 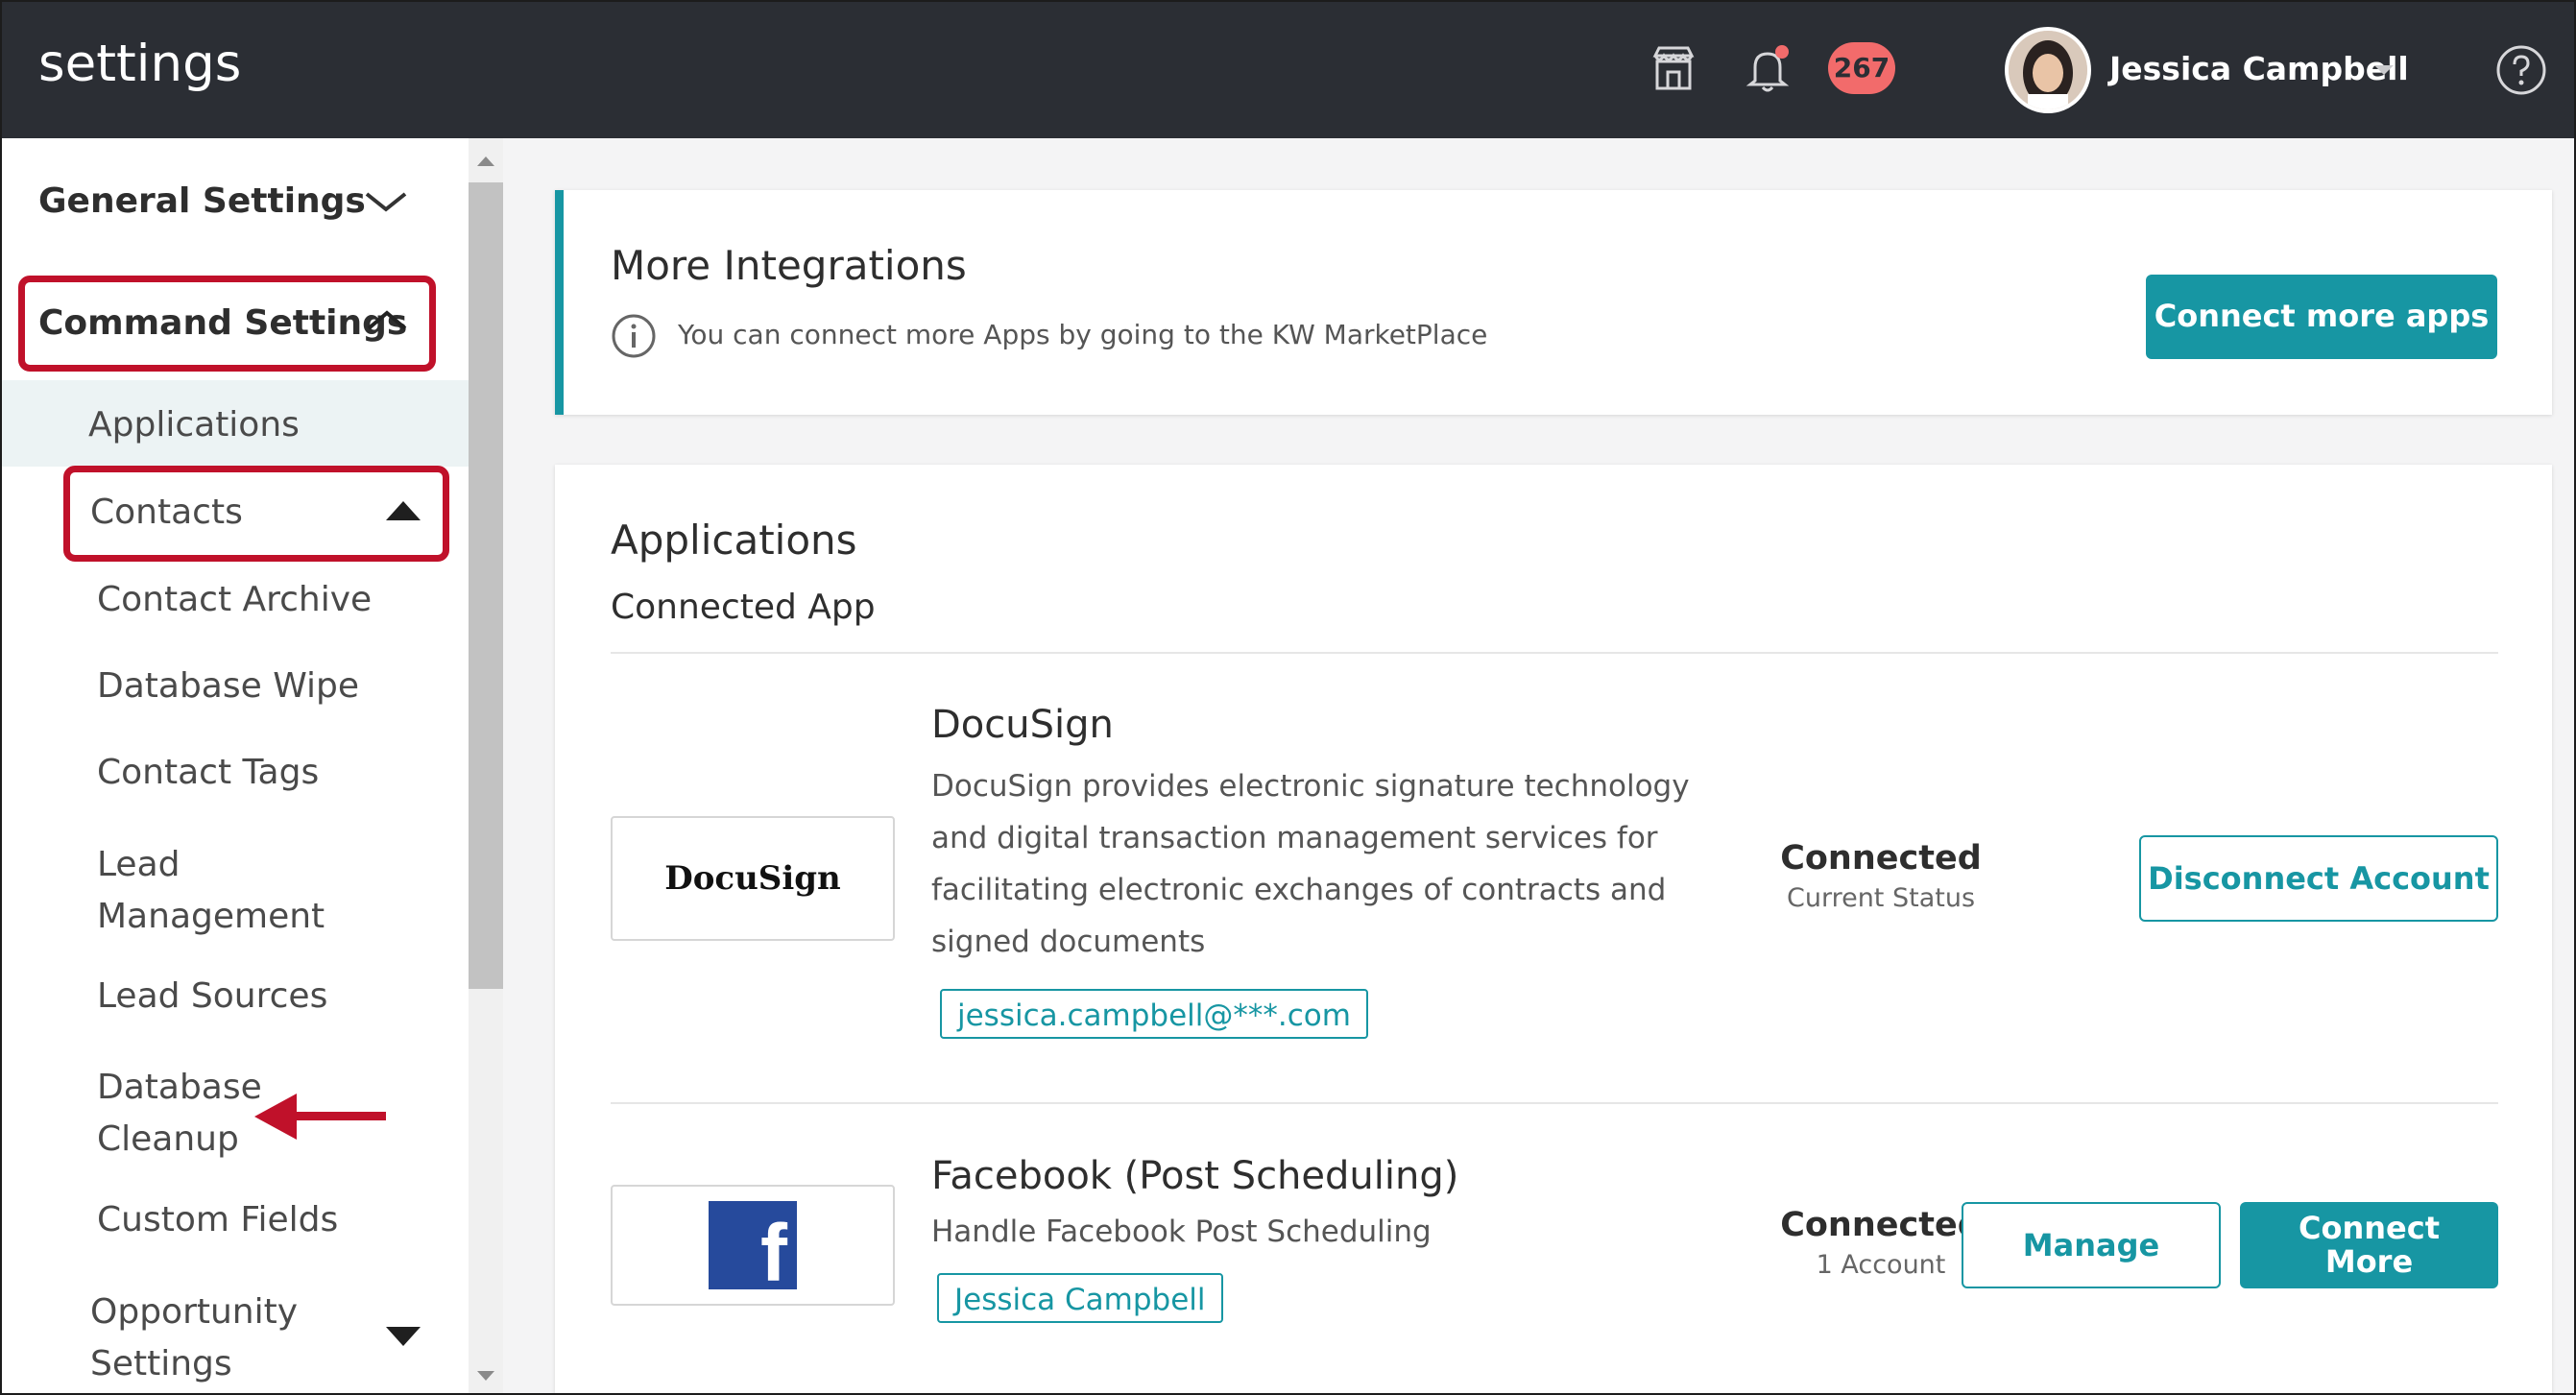 What do you see at coordinates (256, 514) in the screenshot?
I see `highlight-contacts` at bounding box center [256, 514].